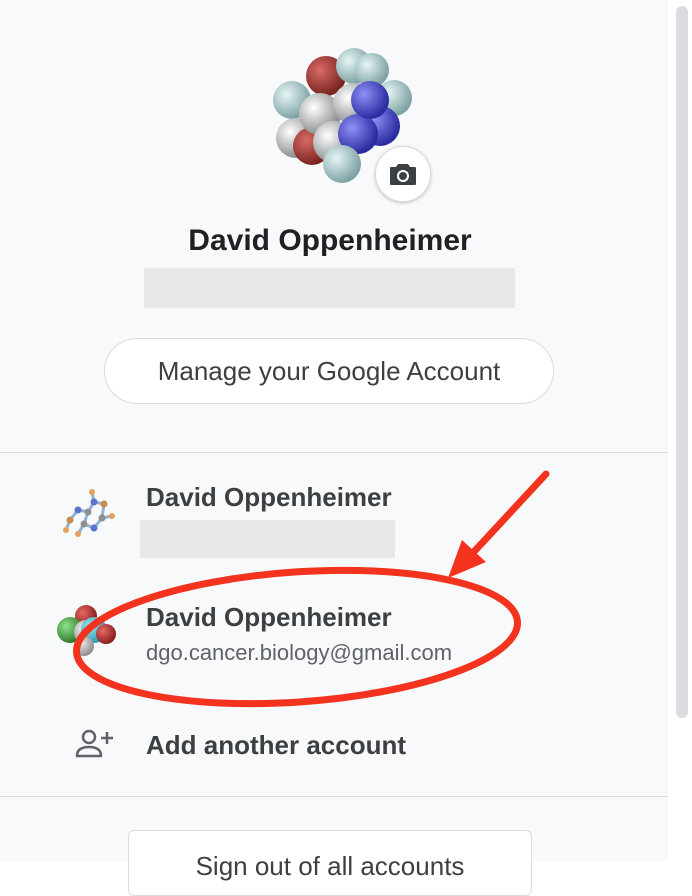 This screenshot has height=896, width=692. I want to click on profile-name: David Oppenheimer, so click(330, 240).